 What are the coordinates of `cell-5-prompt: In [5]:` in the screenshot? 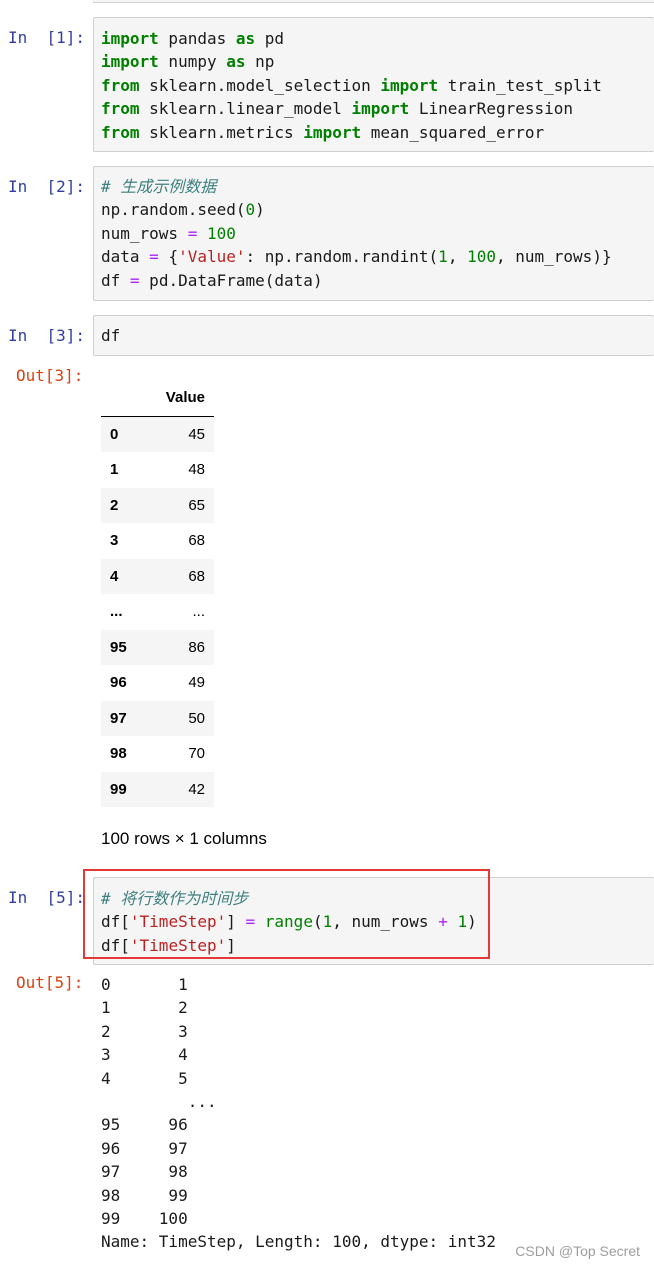 It's located at (47, 897).